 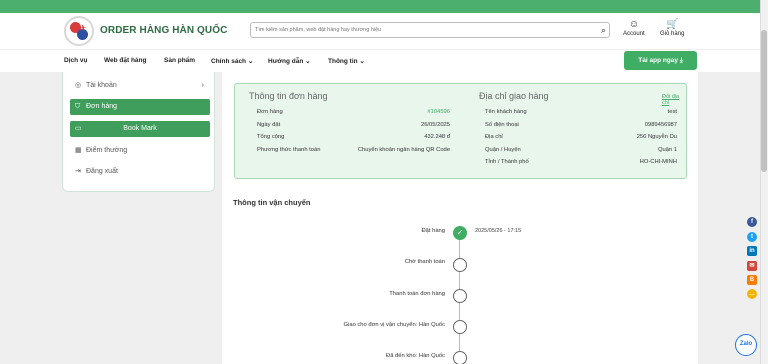 I want to click on nav-item-info: Thông tin ⌄, so click(x=346, y=61).